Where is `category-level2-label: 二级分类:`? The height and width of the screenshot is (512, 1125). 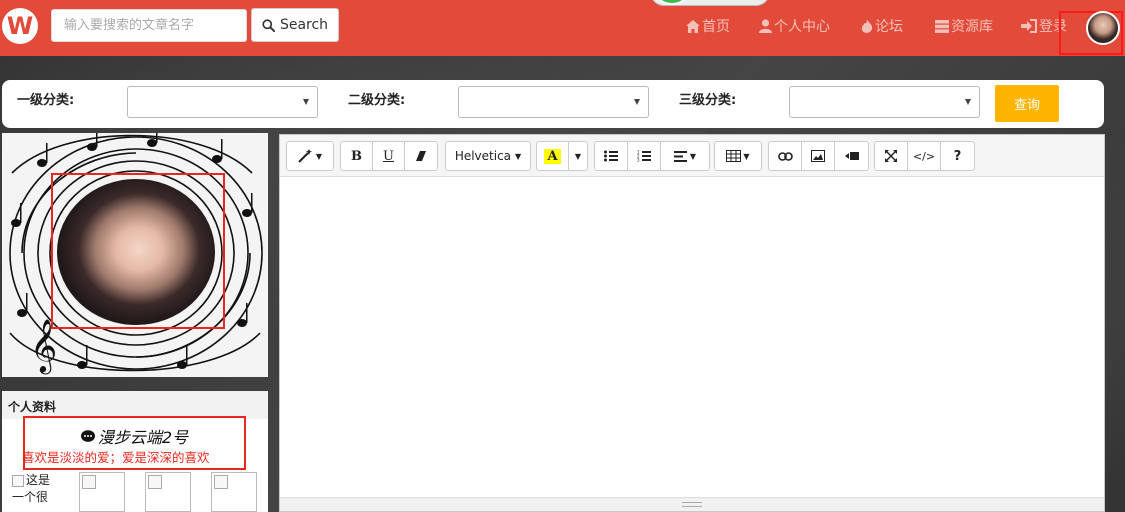
category-level2-label: 二级分类: is located at coordinates (377, 100).